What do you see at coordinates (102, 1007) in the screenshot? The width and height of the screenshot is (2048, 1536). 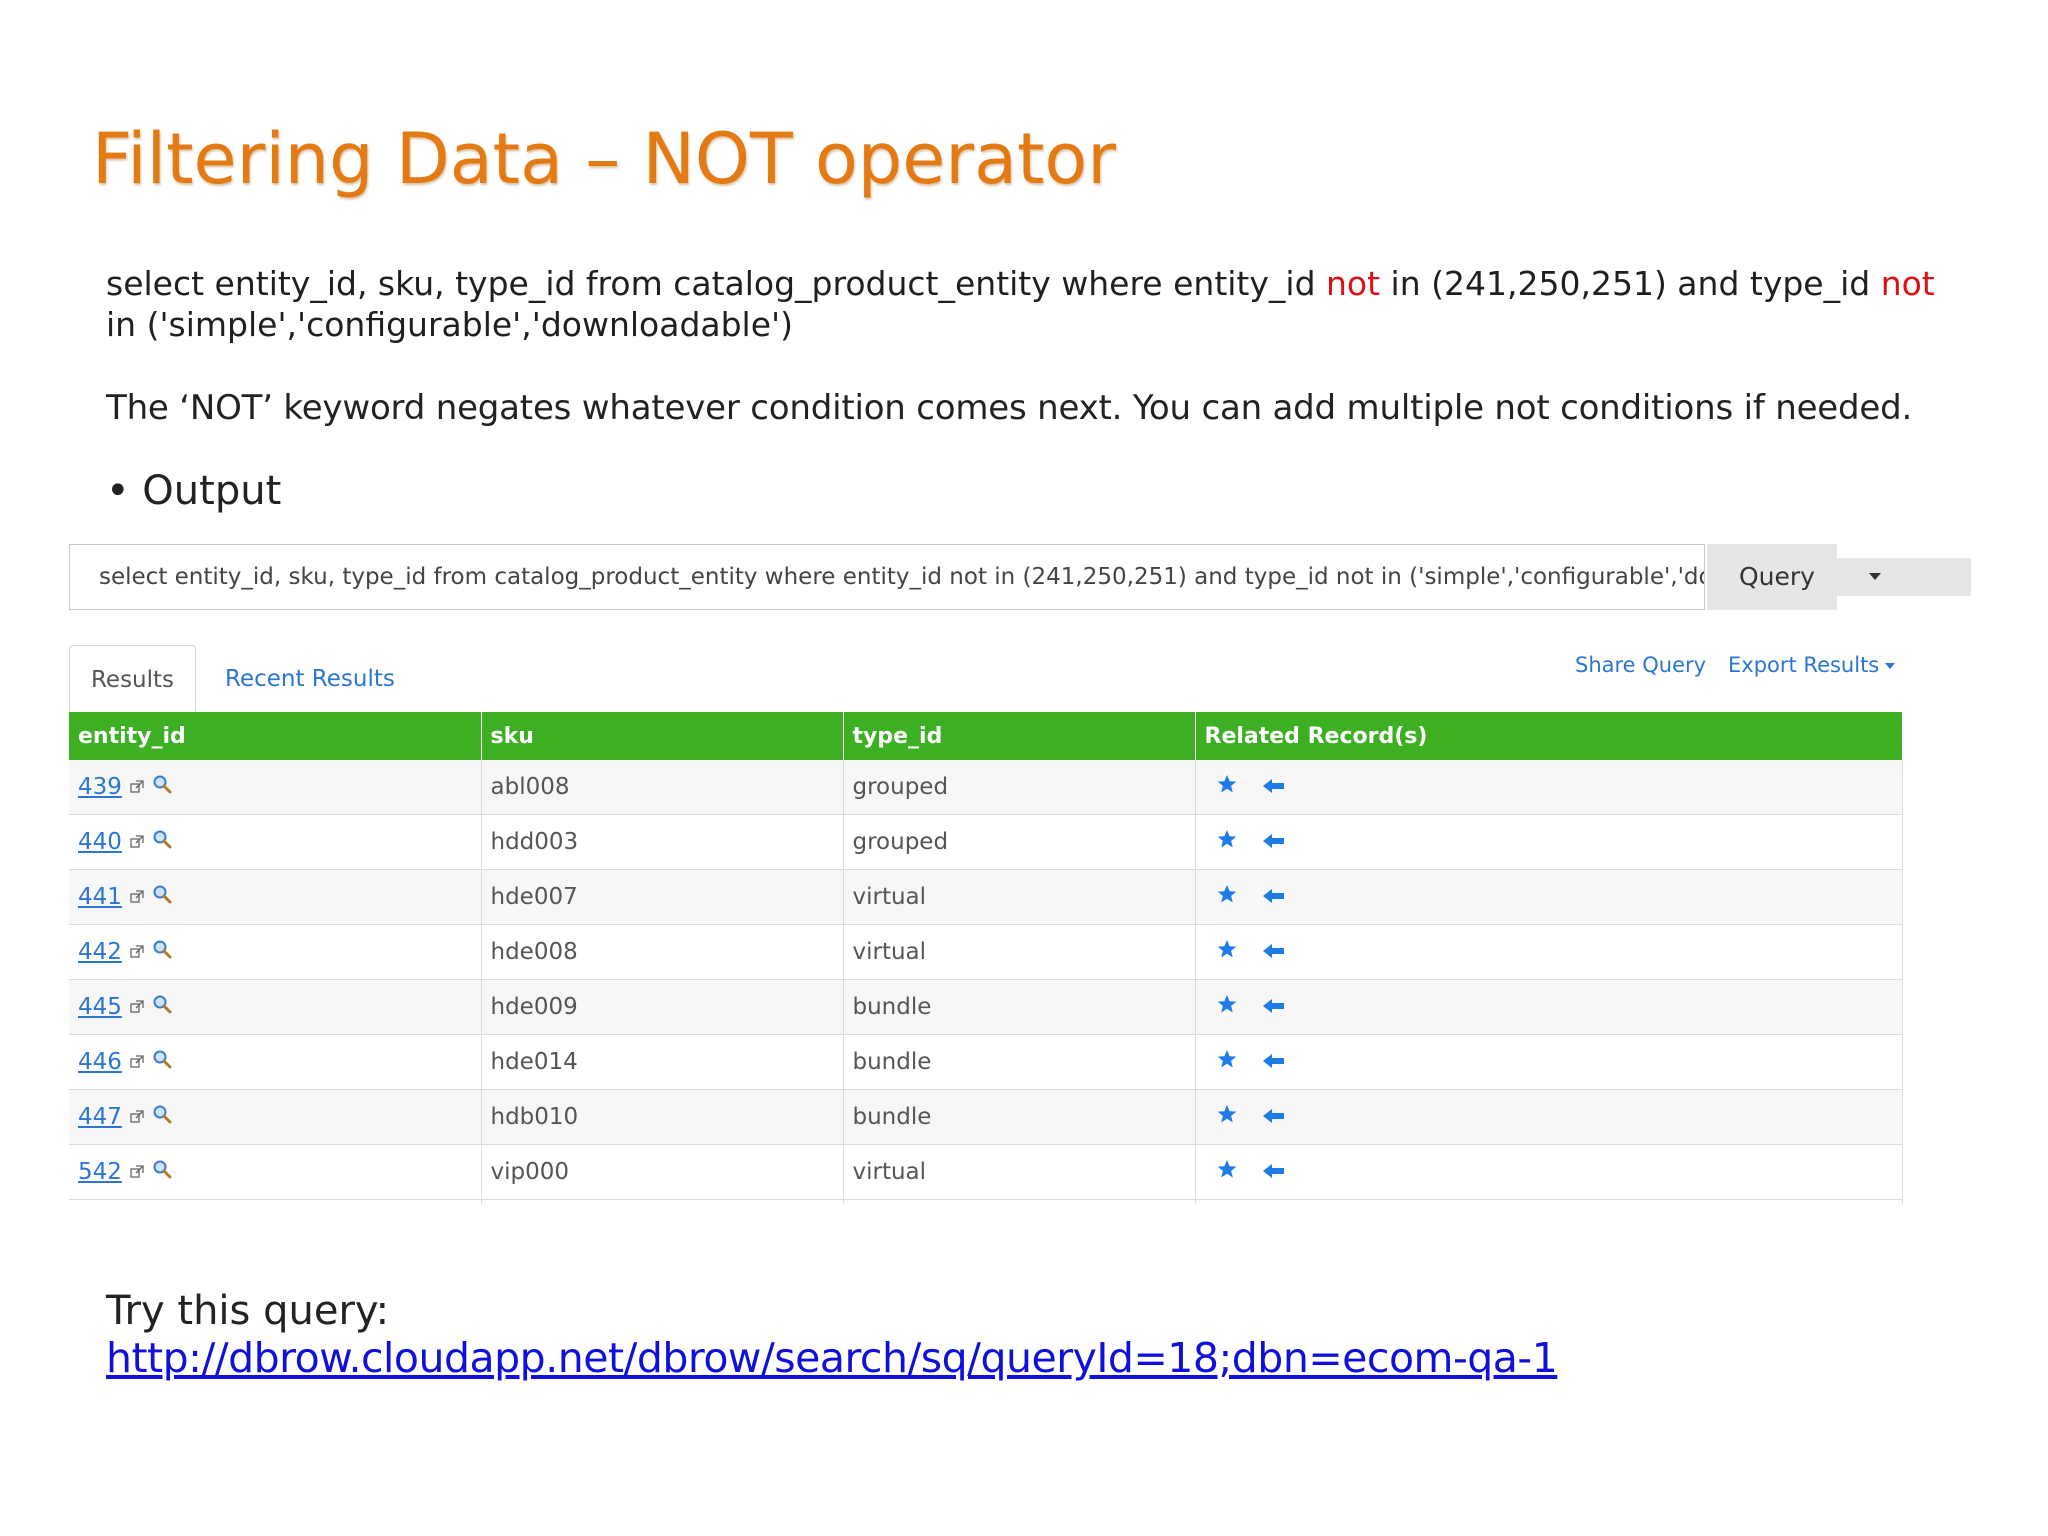 I see `entity-id-link: 445` at bounding box center [102, 1007].